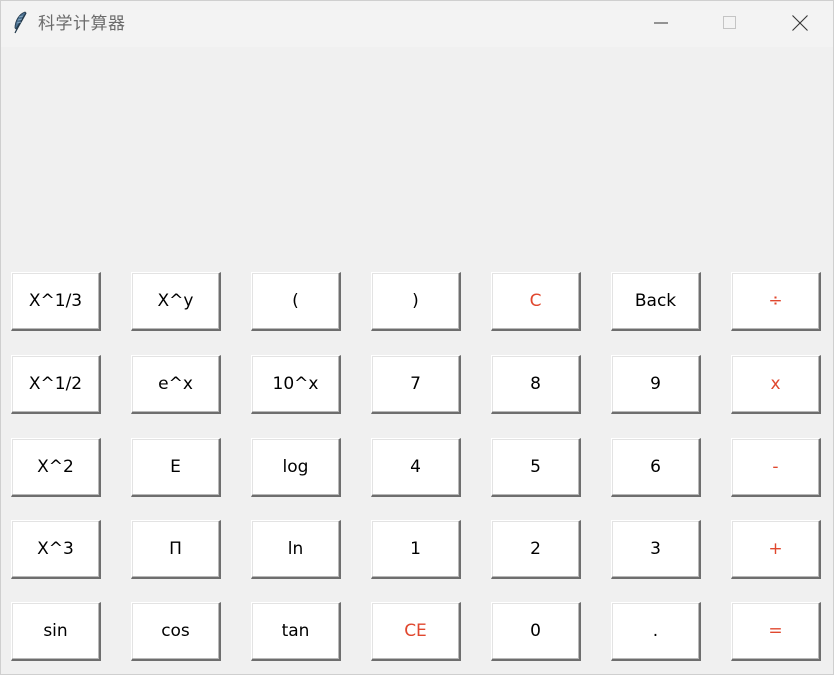 The height and width of the screenshot is (675, 834). I want to click on minimize-button, so click(661, 23).